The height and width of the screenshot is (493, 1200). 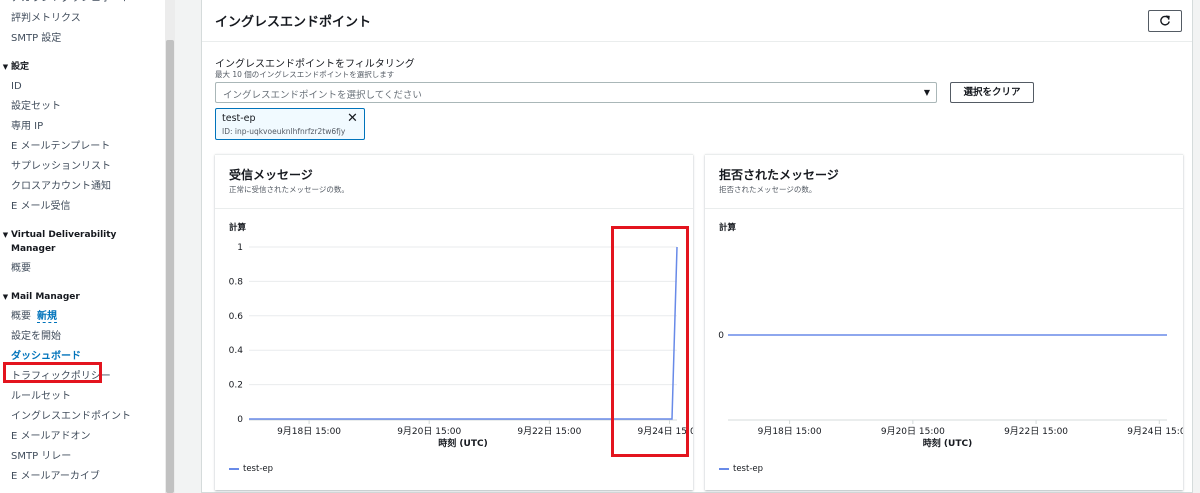 I want to click on sidebar-item-label: ID, so click(x=16, y=86).